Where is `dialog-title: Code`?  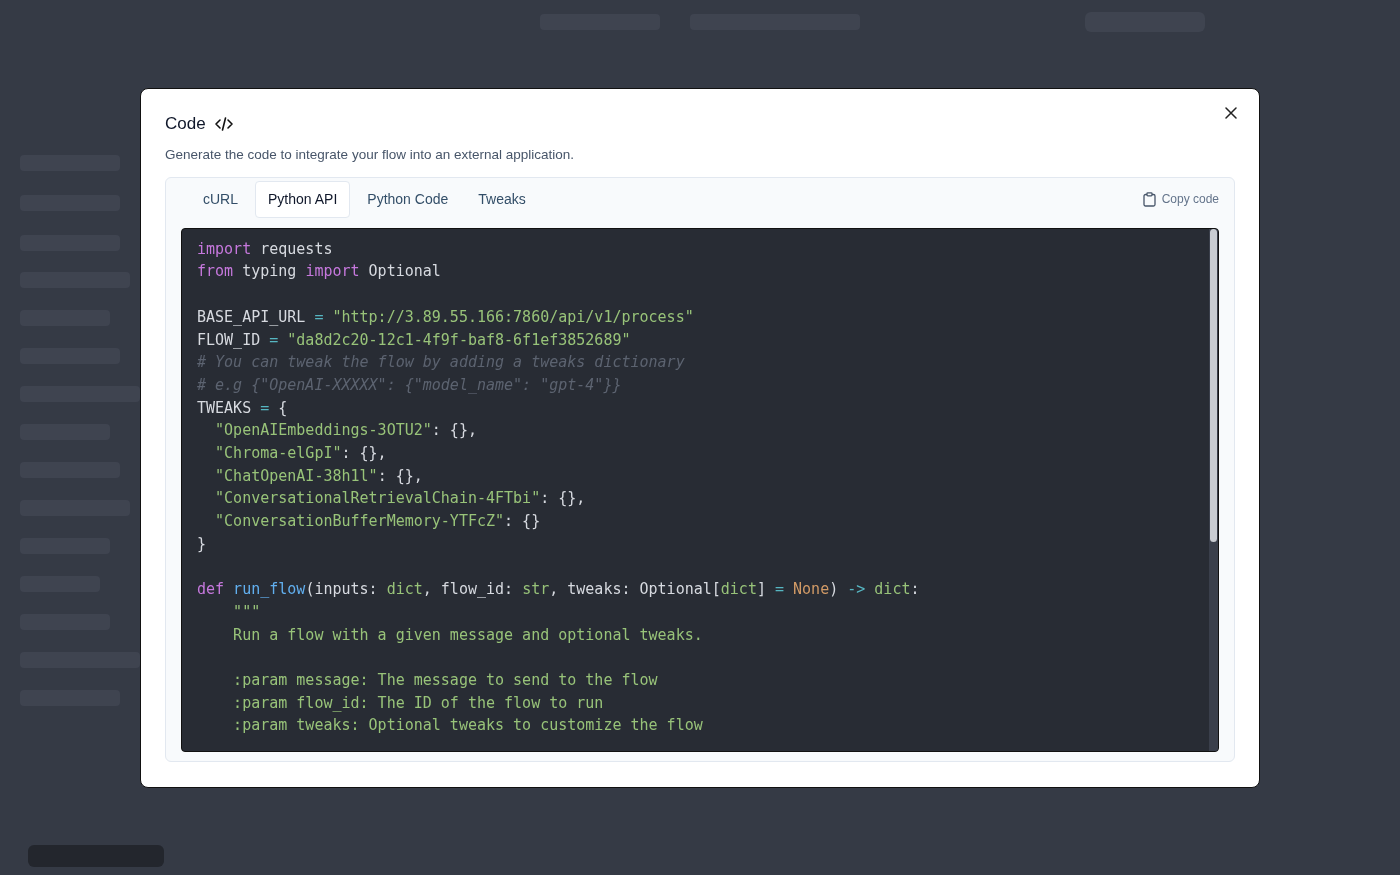
dialog-title: Code is located at coordinates (185, 124).